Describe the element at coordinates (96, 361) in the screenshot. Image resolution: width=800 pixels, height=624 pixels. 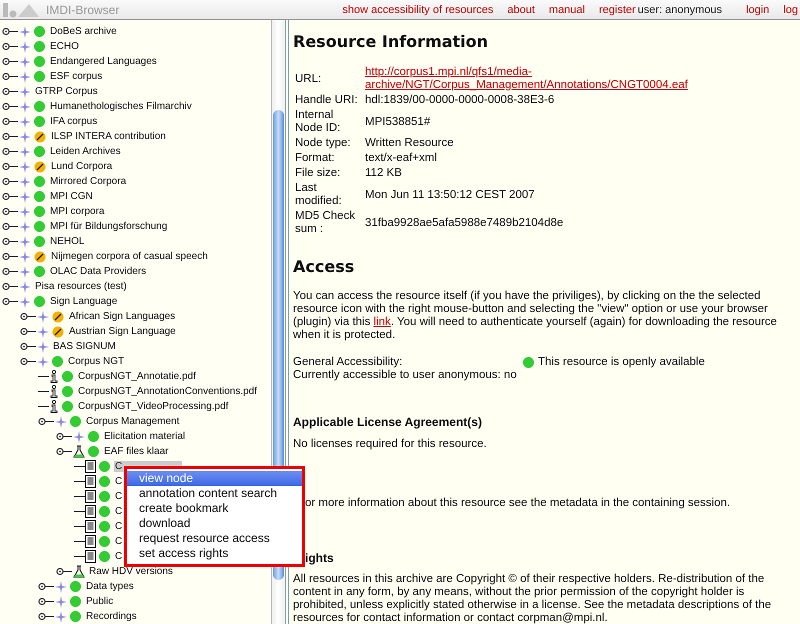
I see `tree-node: Corpus NGT` at that location.